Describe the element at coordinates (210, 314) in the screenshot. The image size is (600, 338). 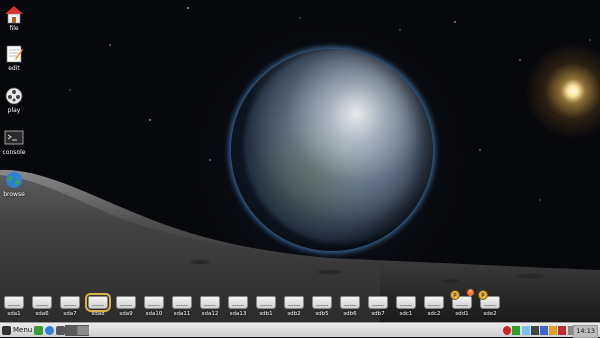
I see `drive-label: sda12` at that location.